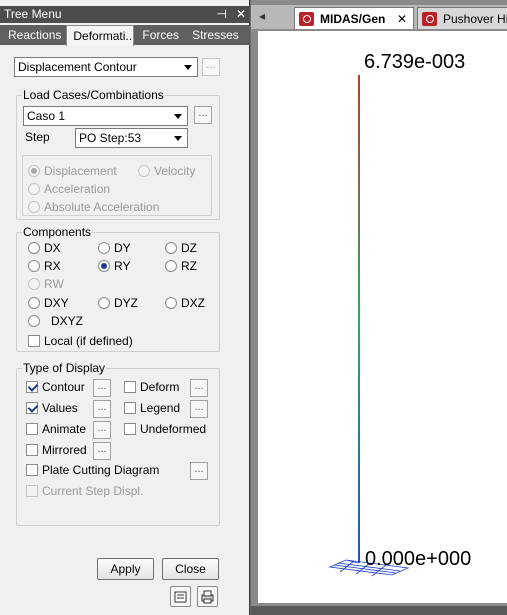 The height and width of the screenshot is (615, 507). What do you see at coordinates (462, 18) in the screenshot?
I see `tab-pushover-hinge: Pushover Hi` at bounding box center [462, 18].